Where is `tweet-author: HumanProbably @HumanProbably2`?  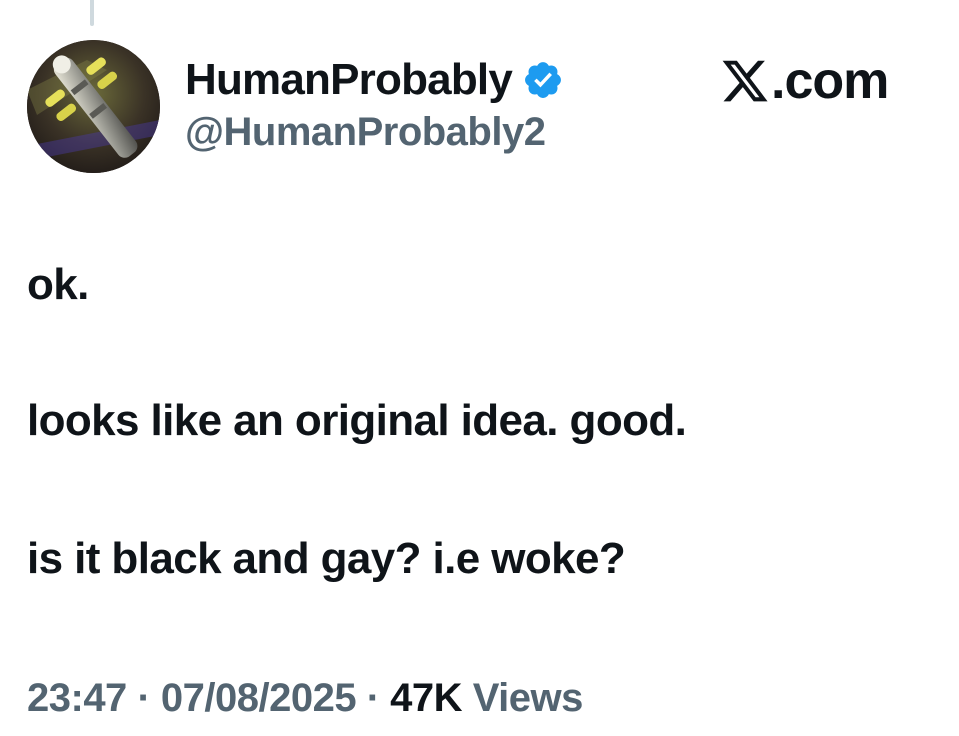
tweet-author: HumanProbably @HumanProbably2 is located at coordinates (374, 104).